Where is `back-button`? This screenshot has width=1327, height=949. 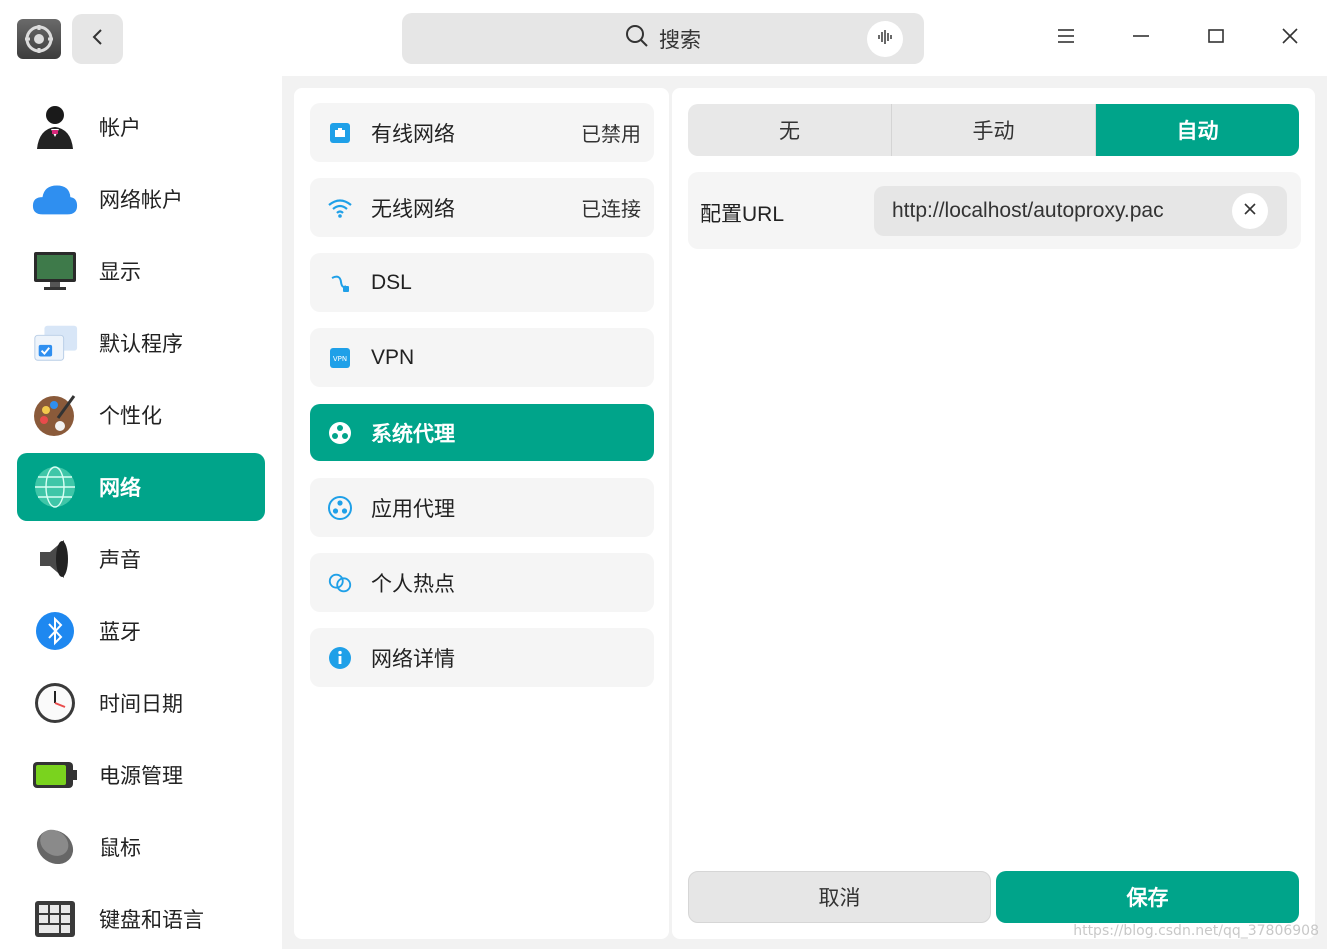 back-button is located at coordinates (97, 39).